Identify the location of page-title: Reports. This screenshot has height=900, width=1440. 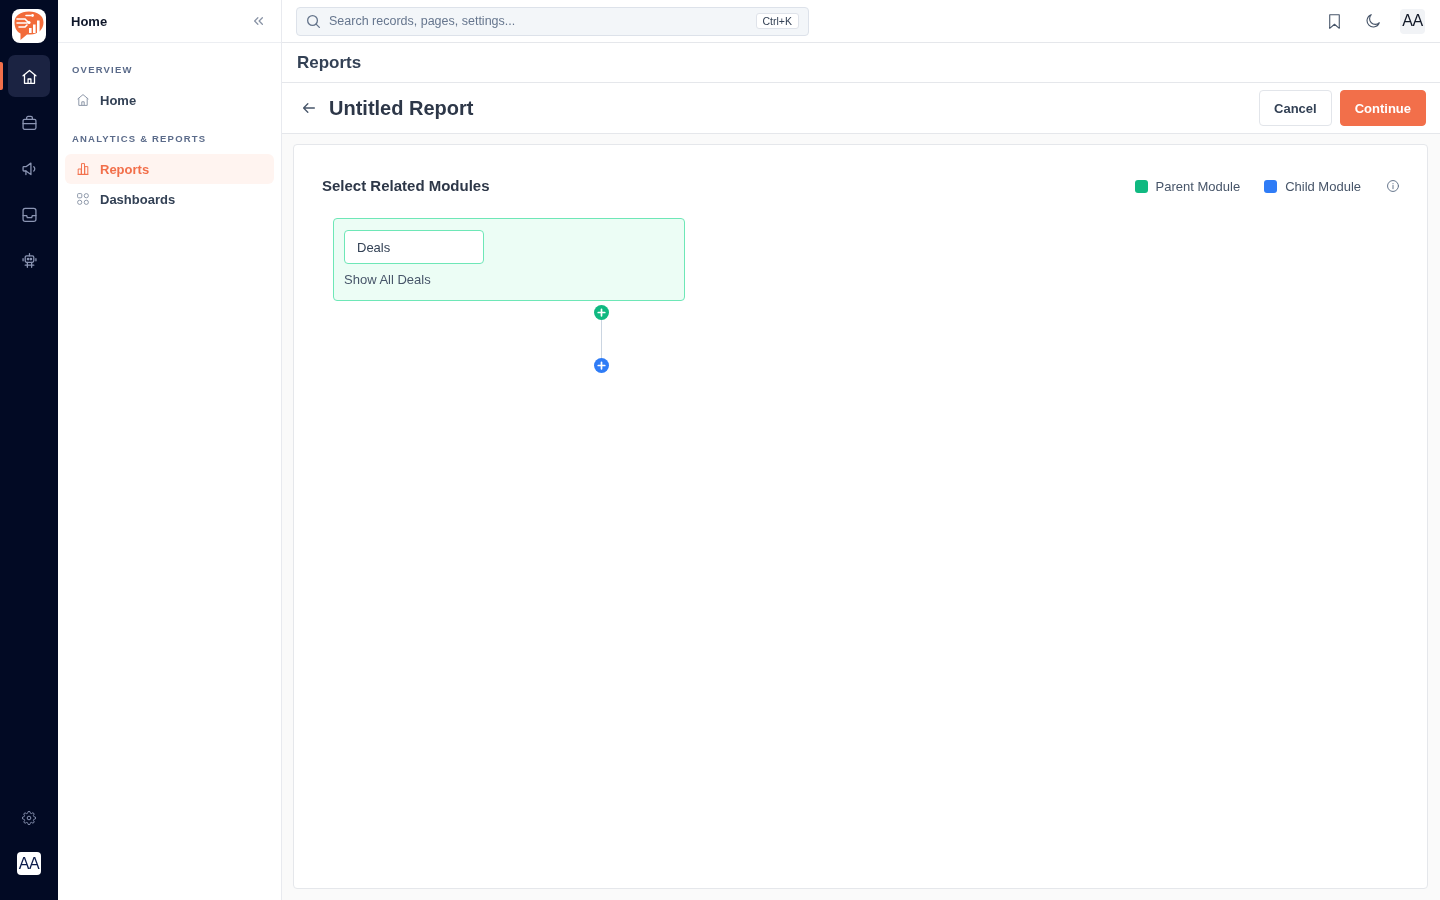
(329, 62).